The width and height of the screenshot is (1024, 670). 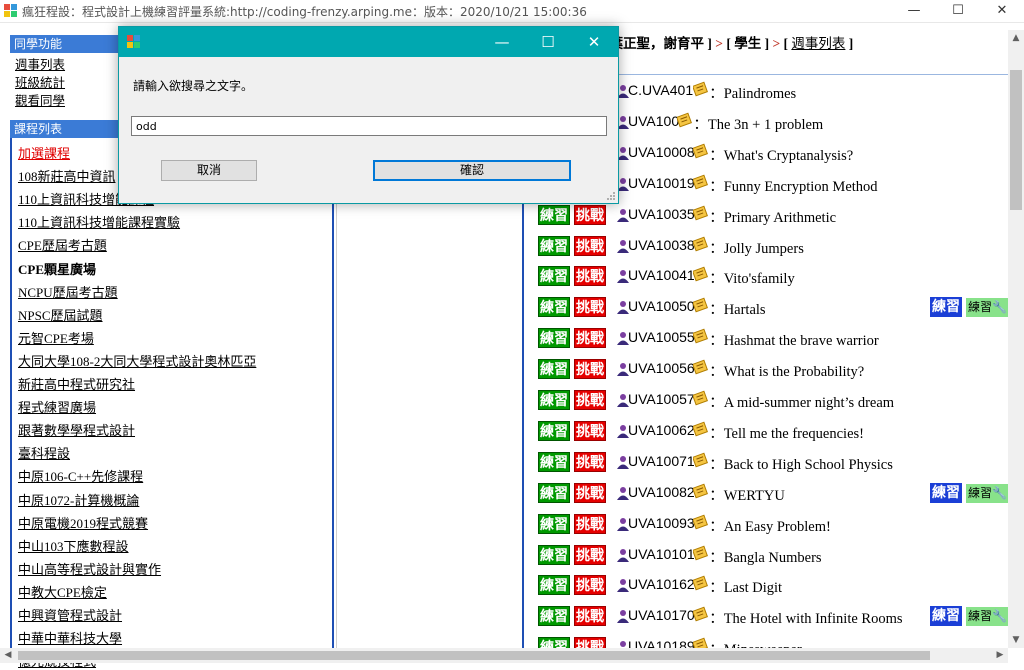 What do you see at coordinates (765, 556) in the screenshot?
I see `problem-name: ：Bangla Numbers` at bounding box center [765, 556].